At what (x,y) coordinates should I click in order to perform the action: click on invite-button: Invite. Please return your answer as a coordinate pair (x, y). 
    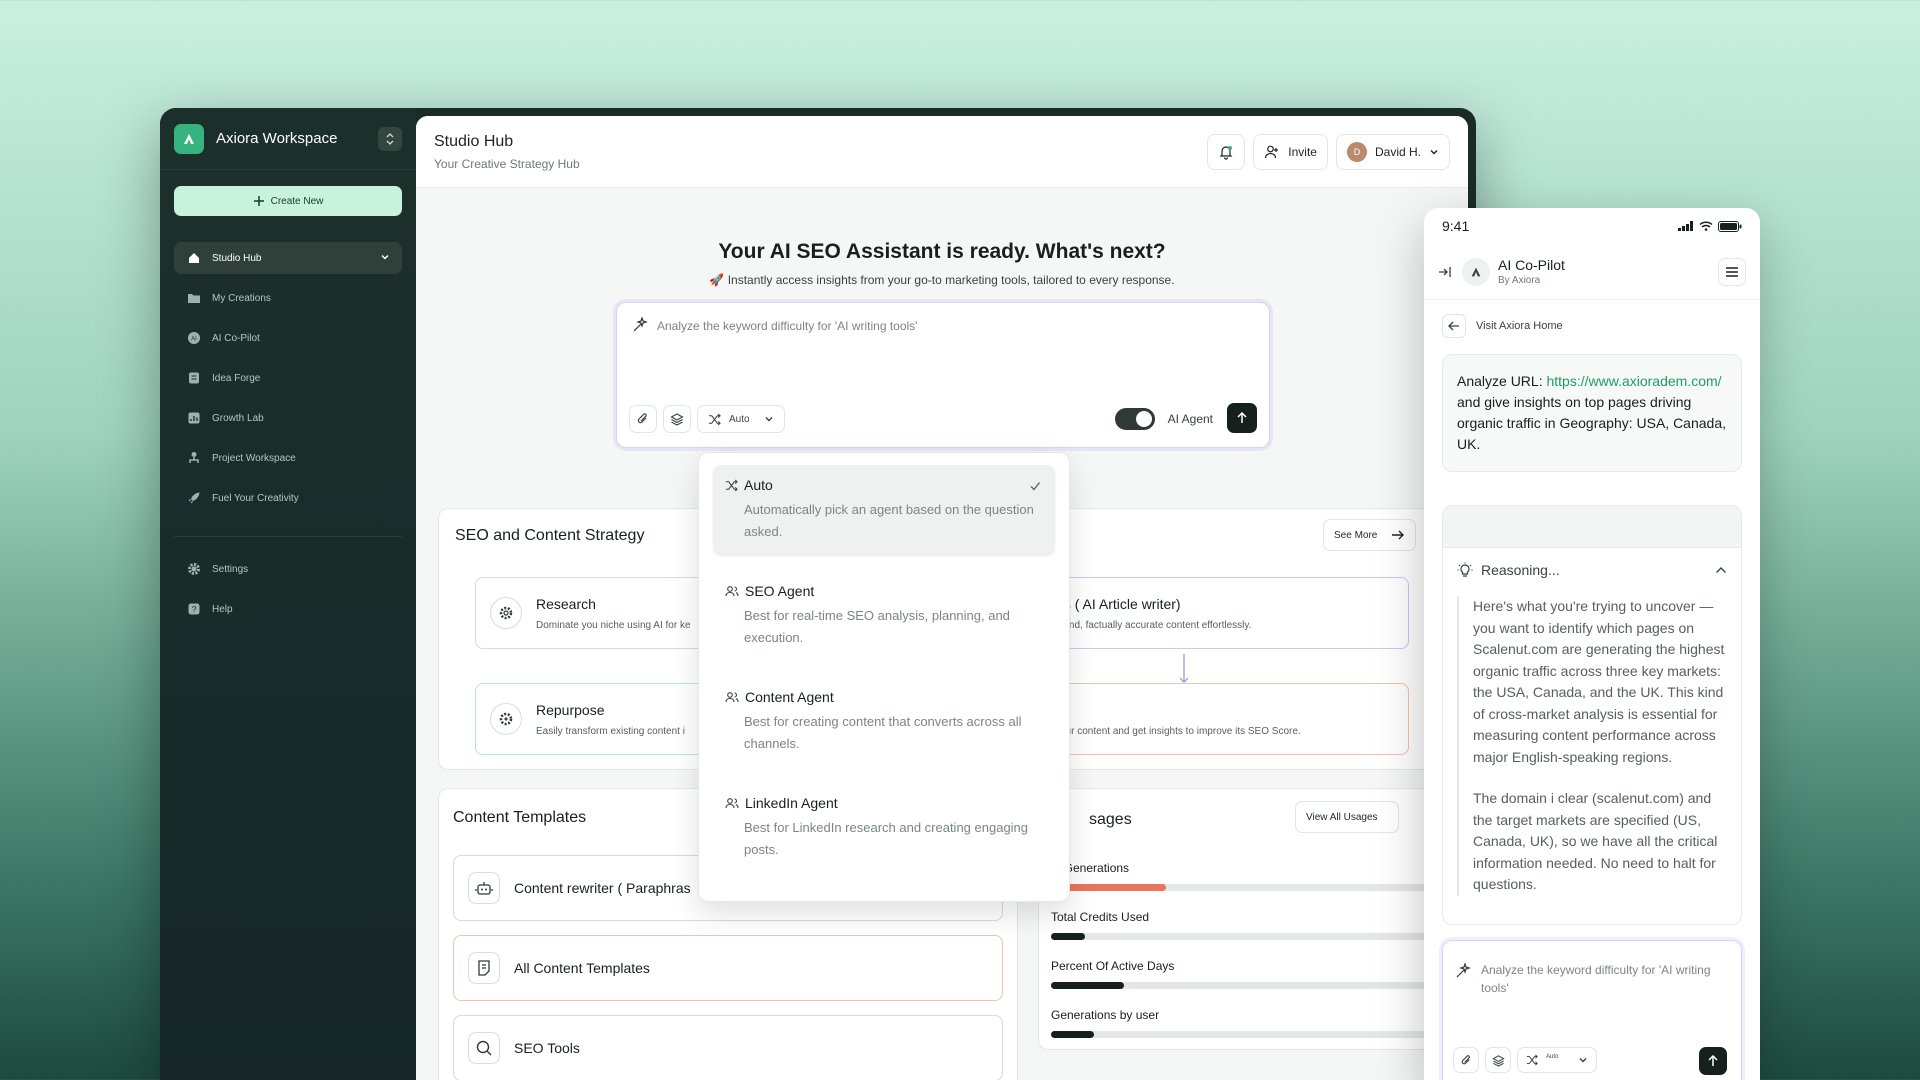
    Looking at the image, I should click on (1290, 151).